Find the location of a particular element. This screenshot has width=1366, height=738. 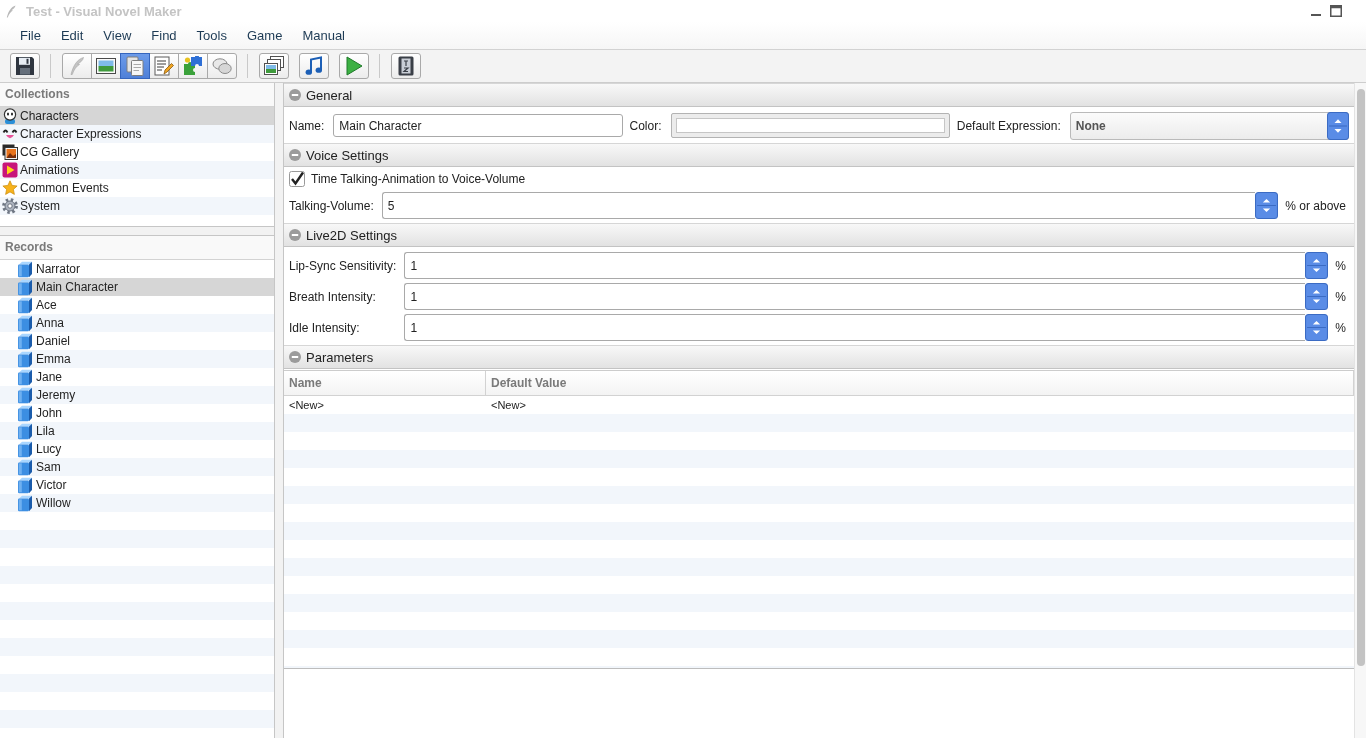

play-icon is located at coordinates (354, 66).